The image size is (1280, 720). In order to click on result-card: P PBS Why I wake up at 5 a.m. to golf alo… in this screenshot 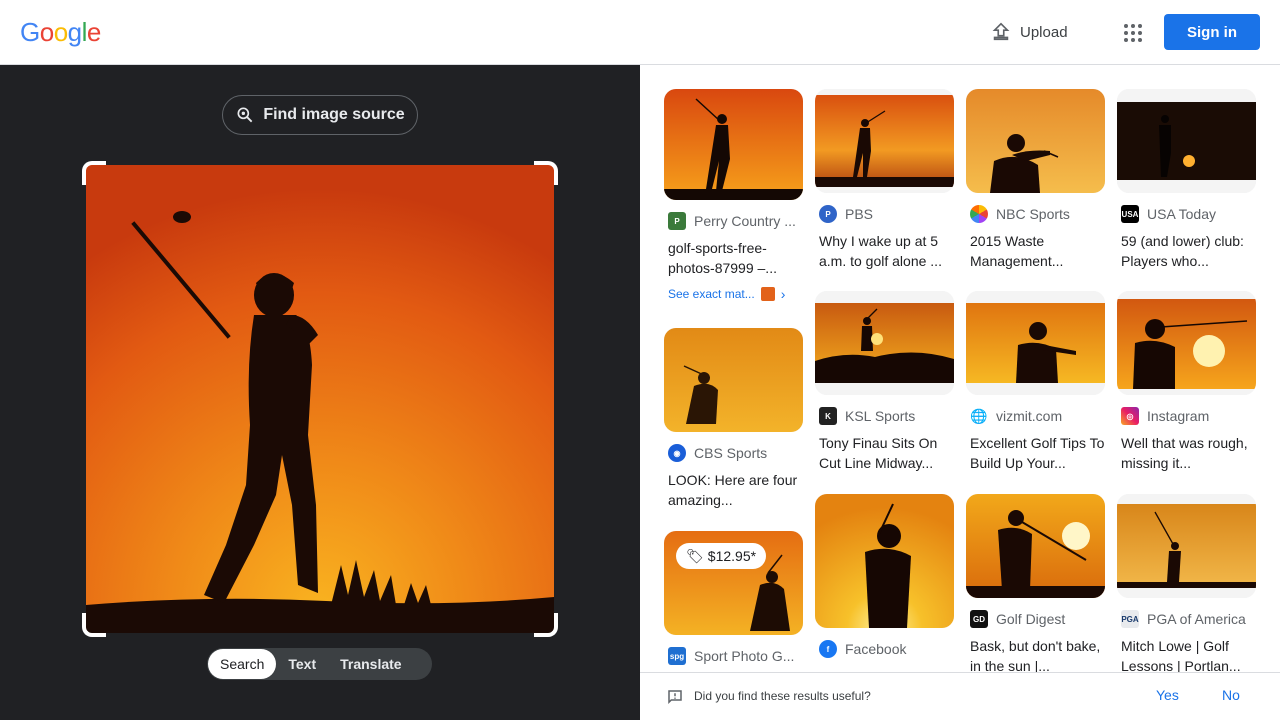, I will do `click(884, 180)`.